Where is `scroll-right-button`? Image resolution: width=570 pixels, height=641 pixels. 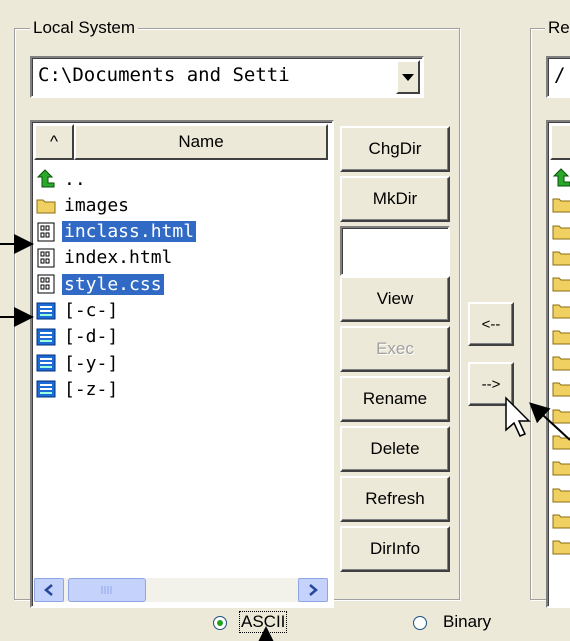 scroll-right-button is located at coordinates (313, 590).